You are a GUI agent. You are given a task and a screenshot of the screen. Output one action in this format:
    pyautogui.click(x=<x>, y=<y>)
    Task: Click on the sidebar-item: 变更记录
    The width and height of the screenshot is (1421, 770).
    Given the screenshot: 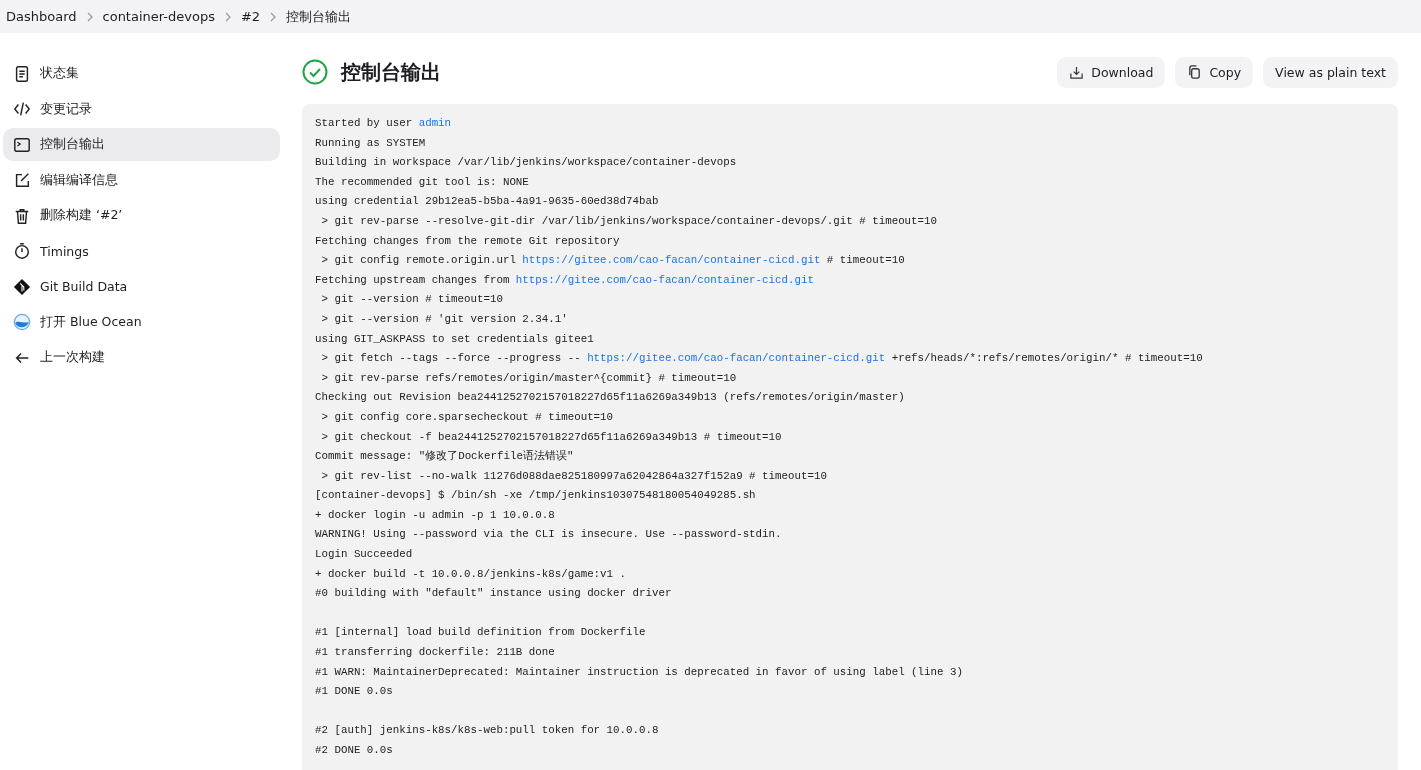 What is the action you would take?
    pyautogui.click(x=141, y=109)
    